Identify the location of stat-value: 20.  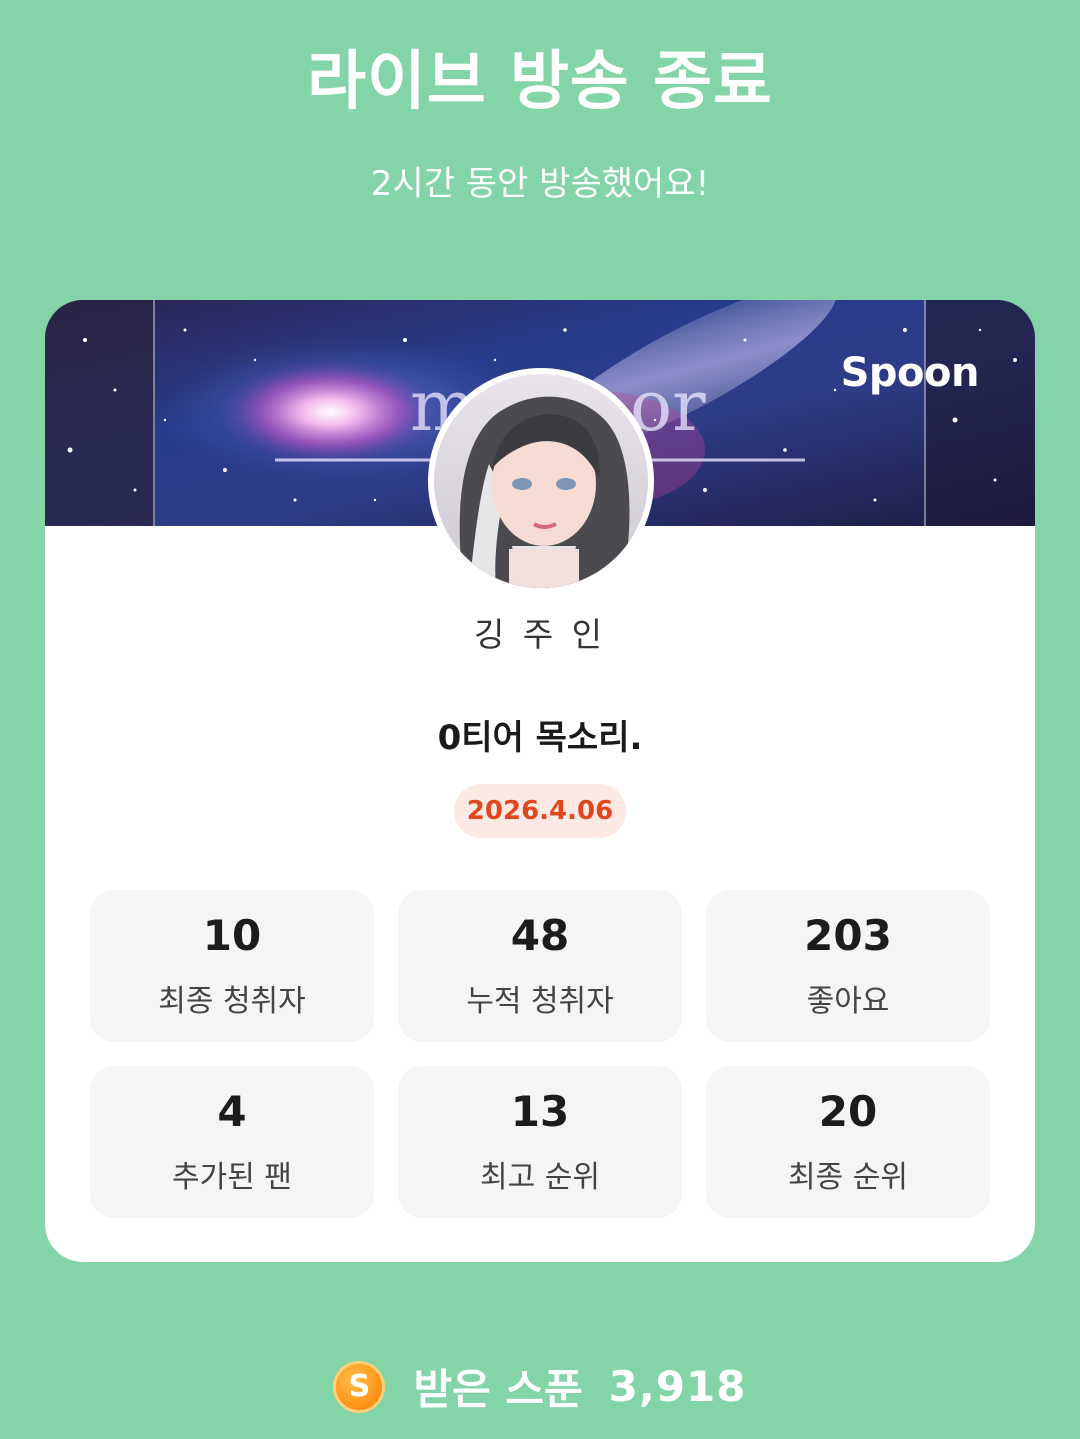
(848, 1111).